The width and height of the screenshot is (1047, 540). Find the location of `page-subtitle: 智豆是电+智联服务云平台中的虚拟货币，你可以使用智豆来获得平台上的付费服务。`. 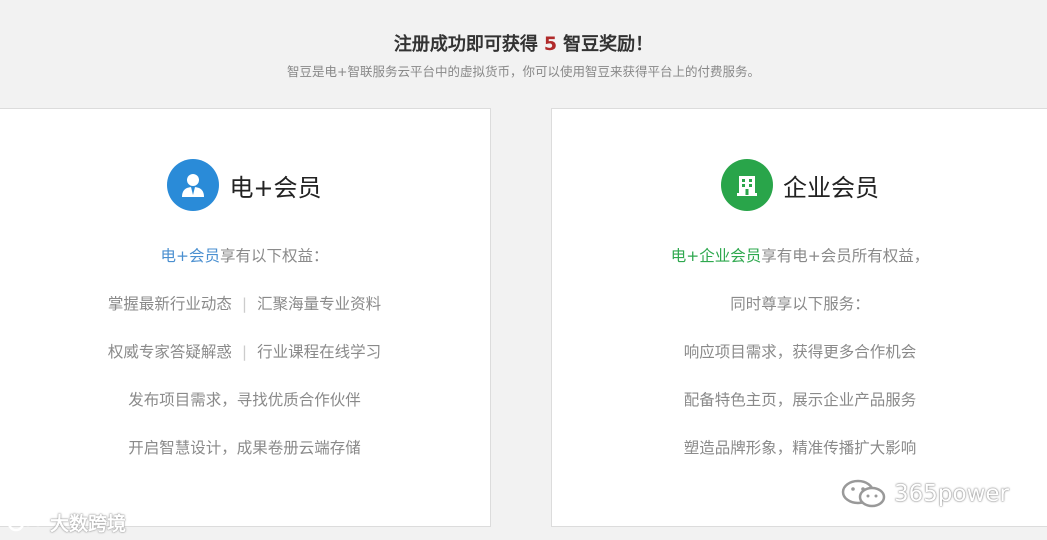

page-subtitle: 智豆是电+智联服务云平台中的虚拟货币，你可以使用智豆来获得平台上的付费服务。 is located at coordinates (523, 71).